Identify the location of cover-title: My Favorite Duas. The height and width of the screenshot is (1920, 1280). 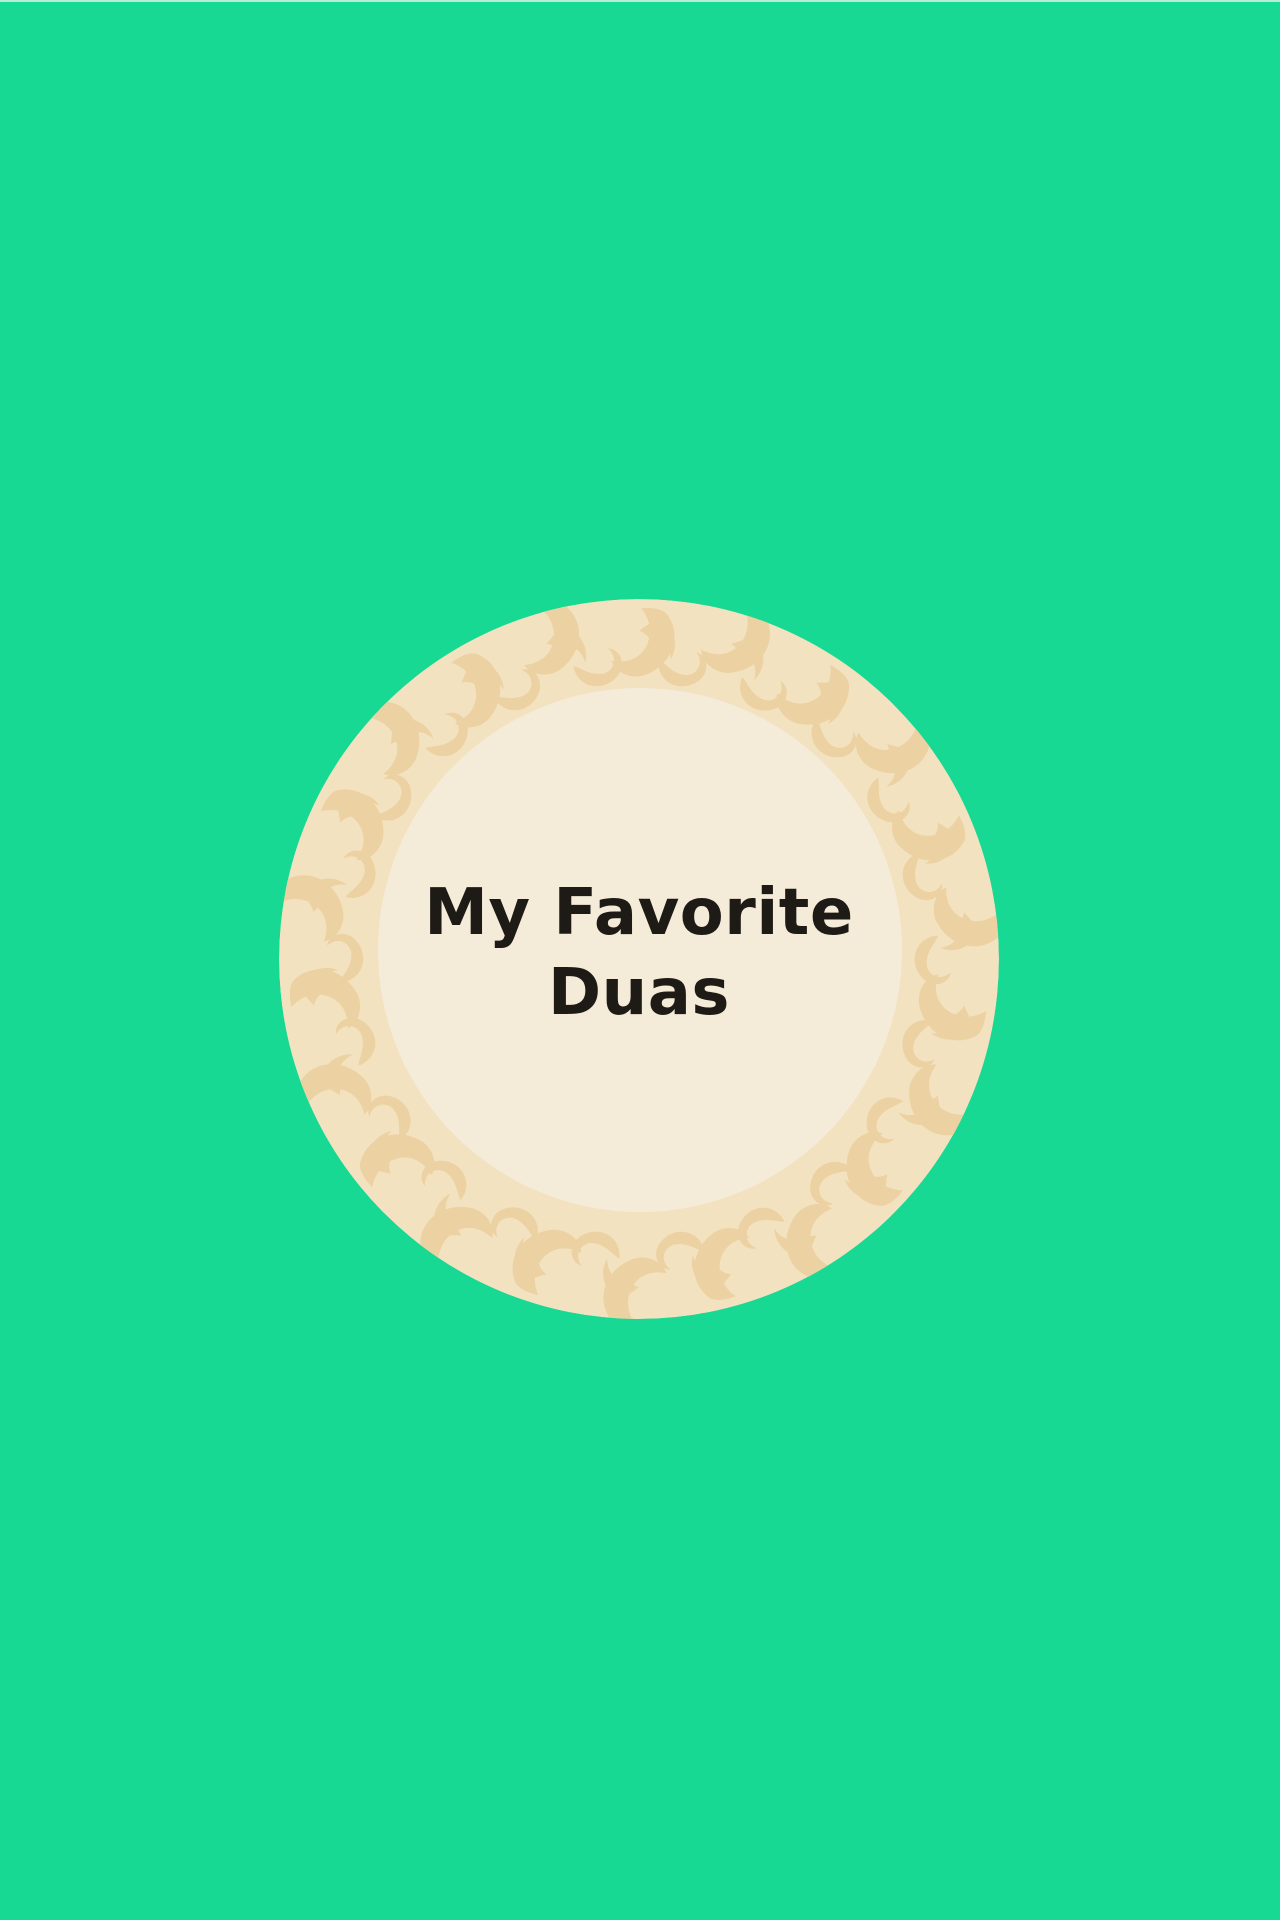
(639, 953).